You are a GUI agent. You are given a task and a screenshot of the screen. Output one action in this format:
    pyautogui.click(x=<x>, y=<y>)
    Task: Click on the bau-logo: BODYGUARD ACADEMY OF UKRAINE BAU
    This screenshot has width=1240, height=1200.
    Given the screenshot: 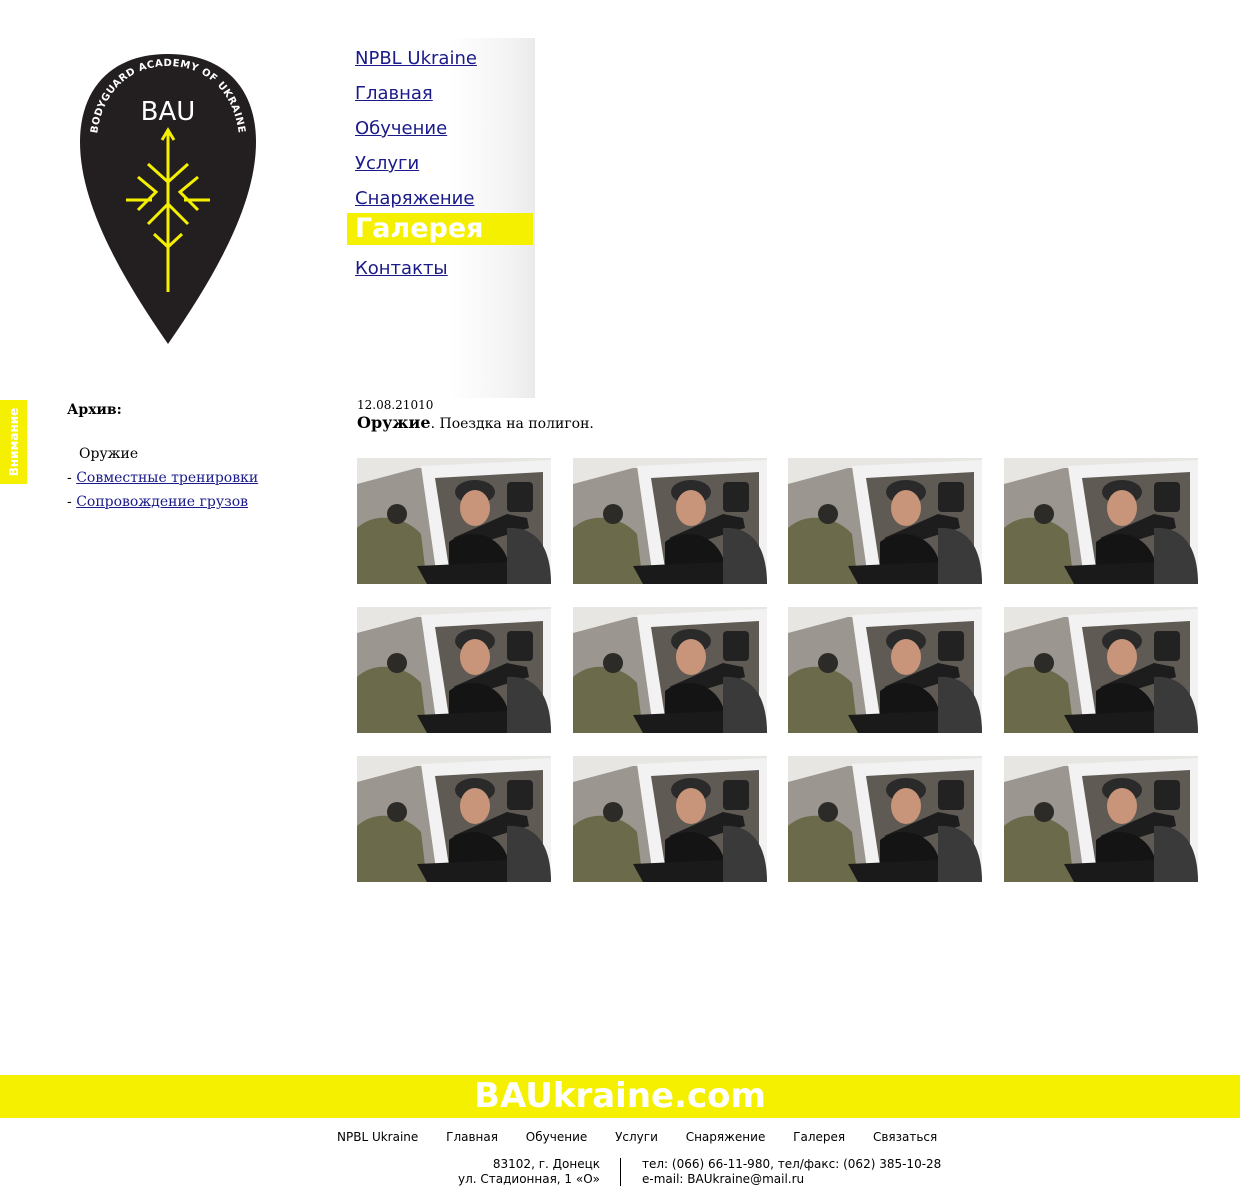 What is the action you would take?
    pyautogui.click(x=168, y=199)
    